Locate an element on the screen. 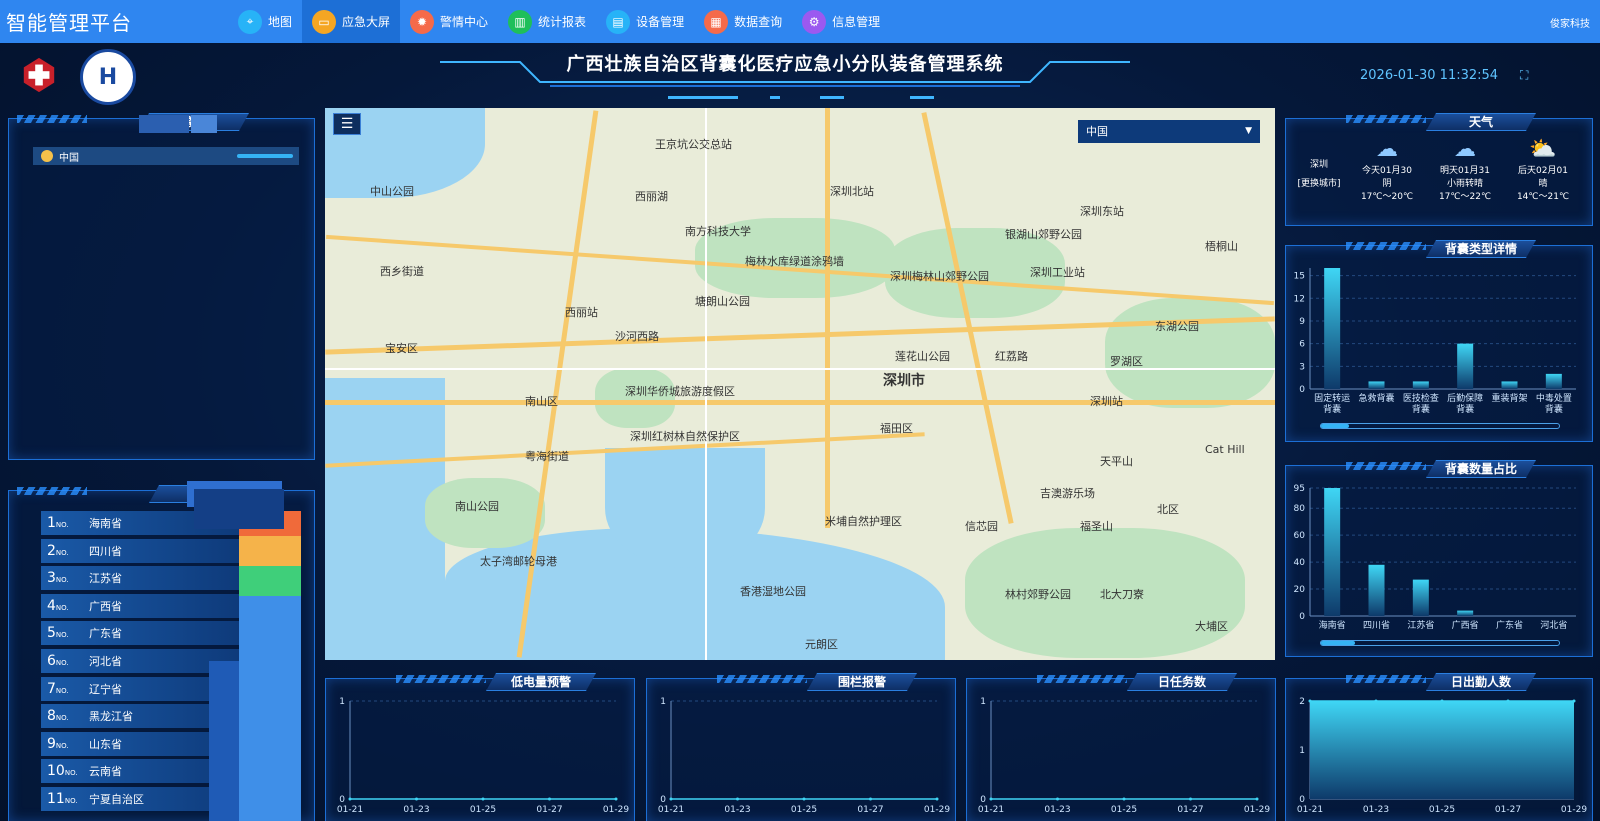 The image size is (1600, 821). map-place-label: 吉澳游乐场 is located at coordinates (1067, 493).